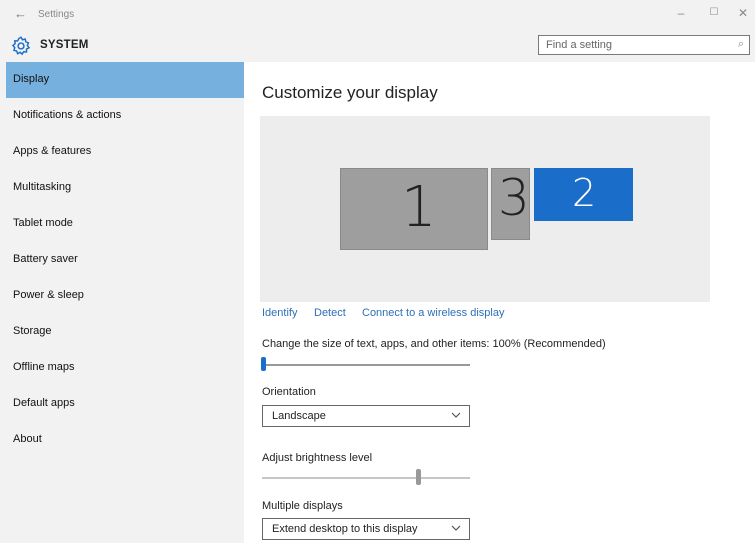 This screenshot has height=543, width=755. I want to click on search-placeholder: Find a setting, so click(579, 45).